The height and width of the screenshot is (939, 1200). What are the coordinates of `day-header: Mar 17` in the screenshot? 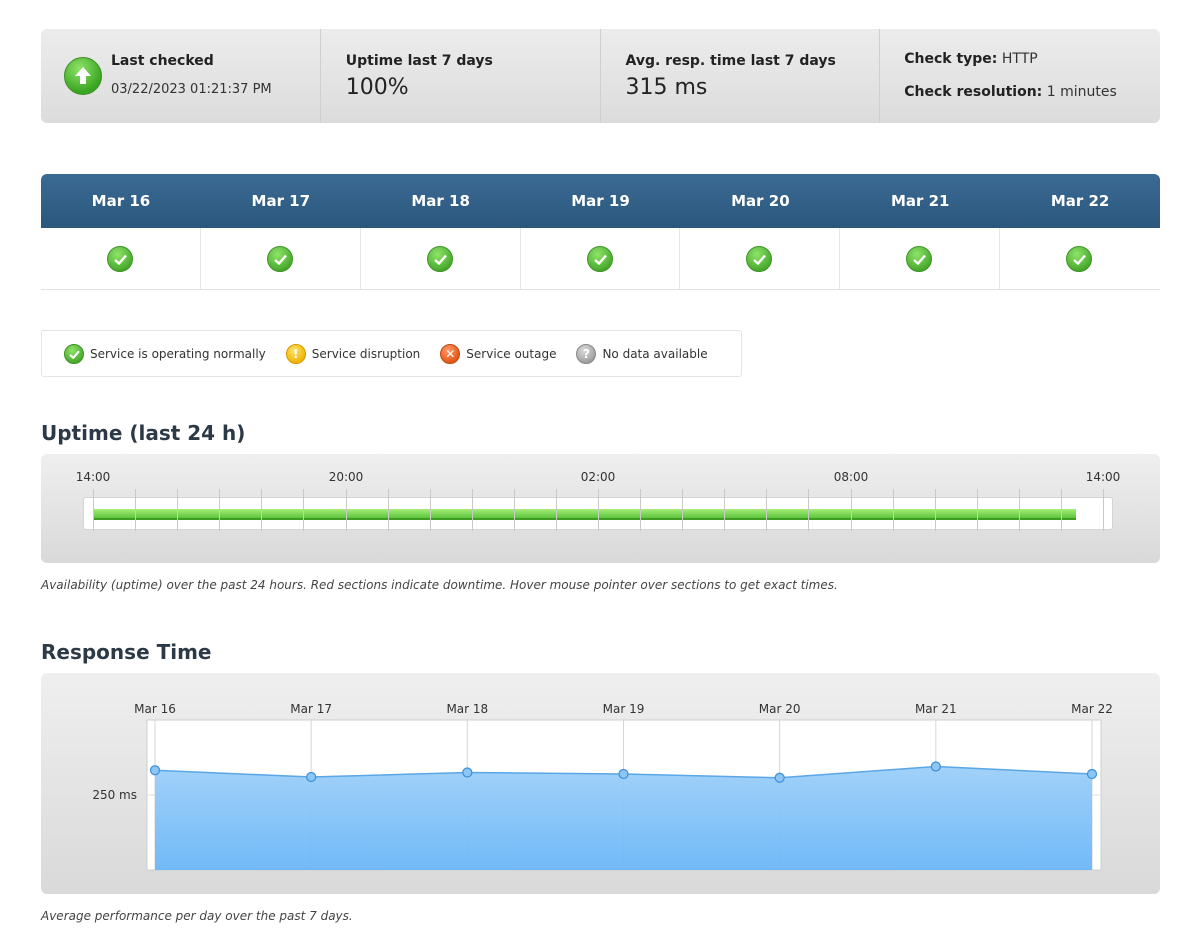 It's located at (281, 201).